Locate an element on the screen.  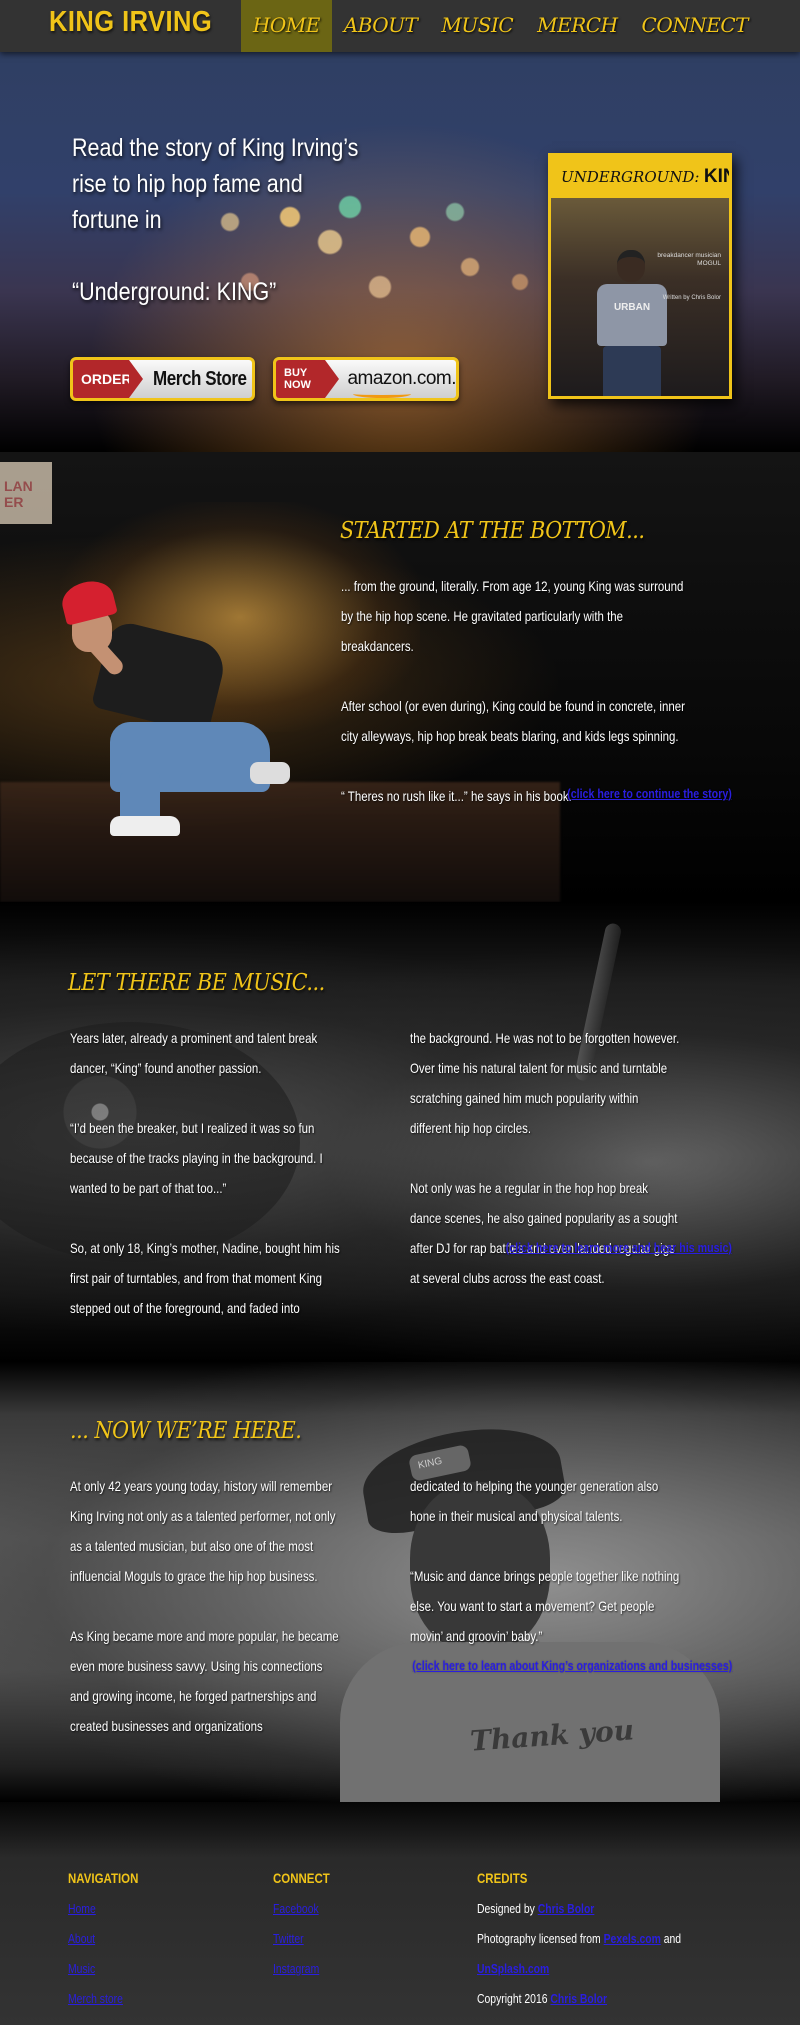
photo-credit: Photography licensed from Pexels.com and is located at coordinates (579, 1939).